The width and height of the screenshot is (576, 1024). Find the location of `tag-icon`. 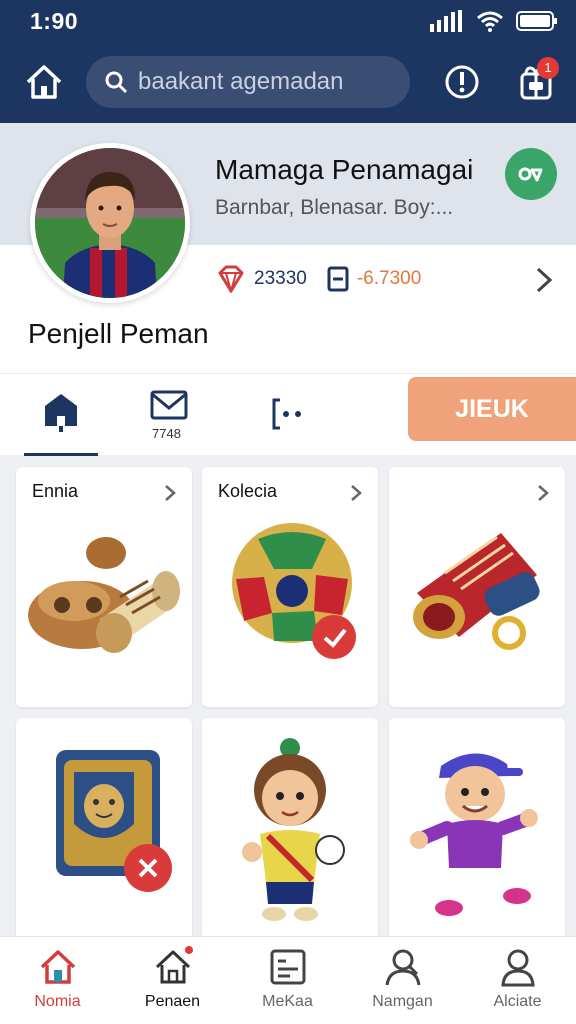

tag-icon is located at coordinates (530, 174).